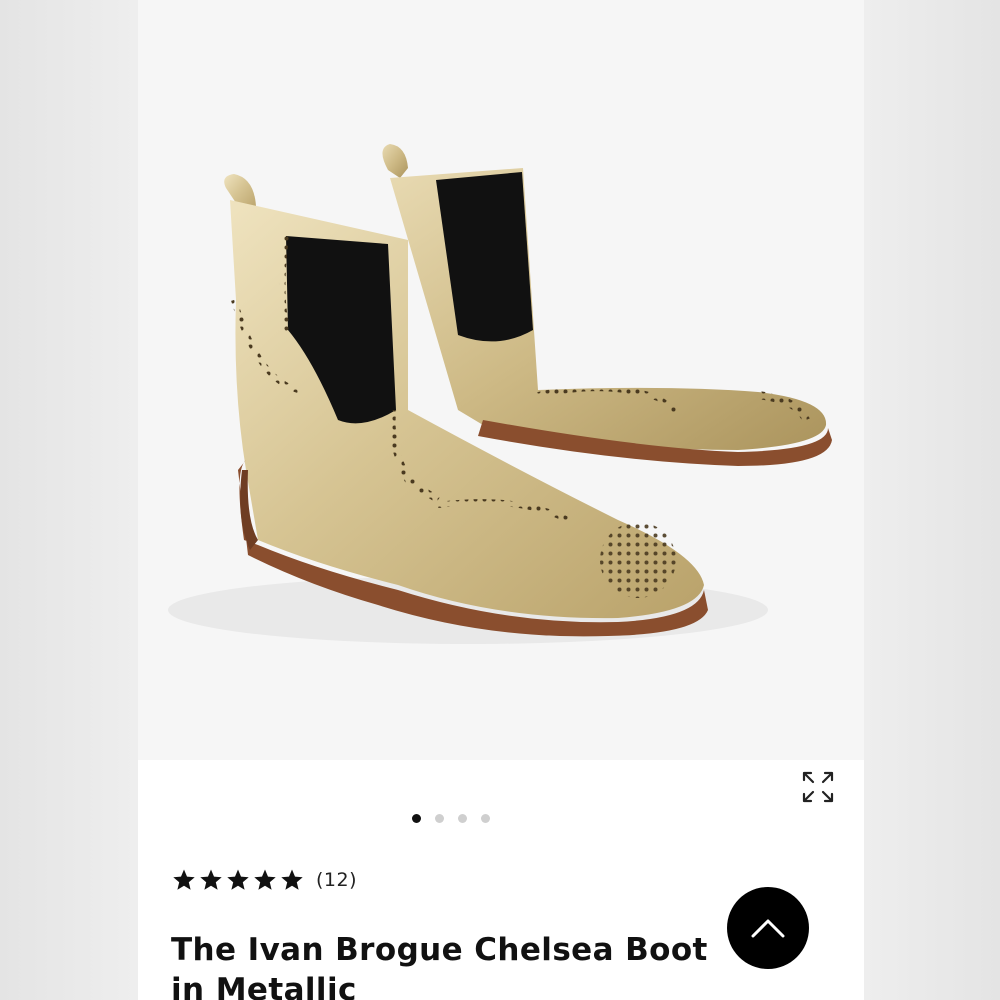 This screenshot has height=1000, width=1000. Describe the element at coordinates (439, 966) in the screenshot. I see `product-title: The Ivan Brogue Chelsea Boot in Metallic` at that location.